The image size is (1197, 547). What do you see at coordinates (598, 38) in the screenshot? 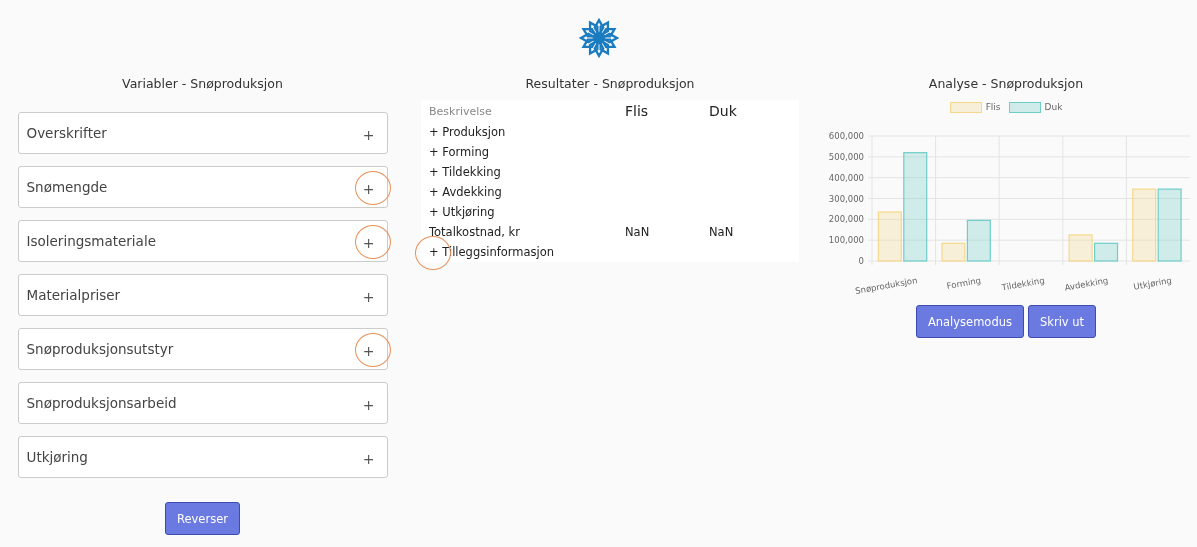
I see `snowflake-logo` at bounding box center [598, 38].